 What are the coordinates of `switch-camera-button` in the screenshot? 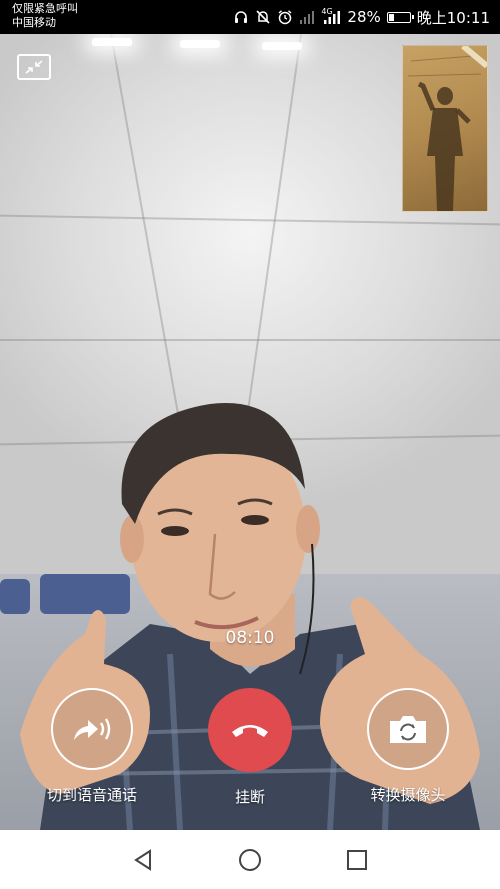 It's located at (408, 729).